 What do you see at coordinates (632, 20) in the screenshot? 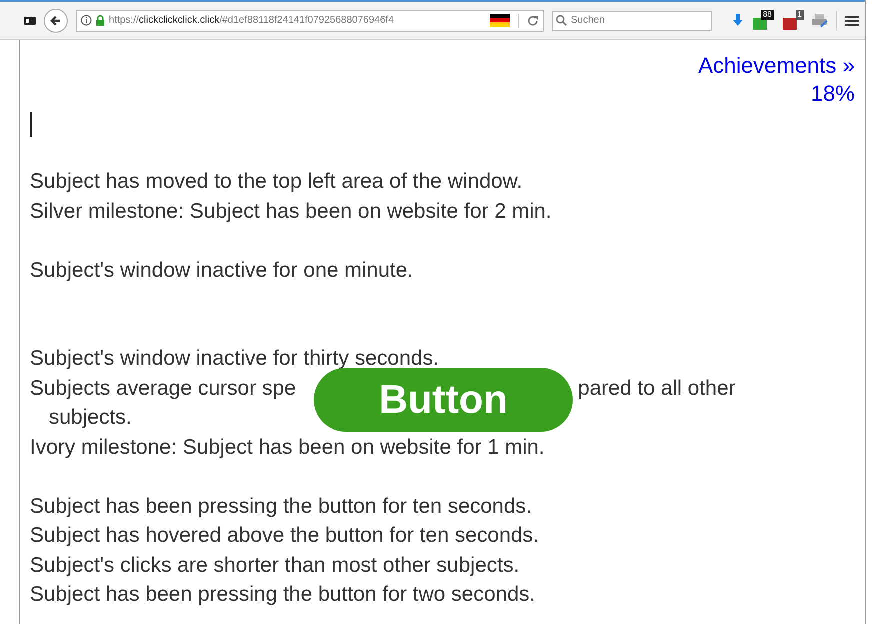
I see `search-field: Suchen` at bounding box center [632, 20].